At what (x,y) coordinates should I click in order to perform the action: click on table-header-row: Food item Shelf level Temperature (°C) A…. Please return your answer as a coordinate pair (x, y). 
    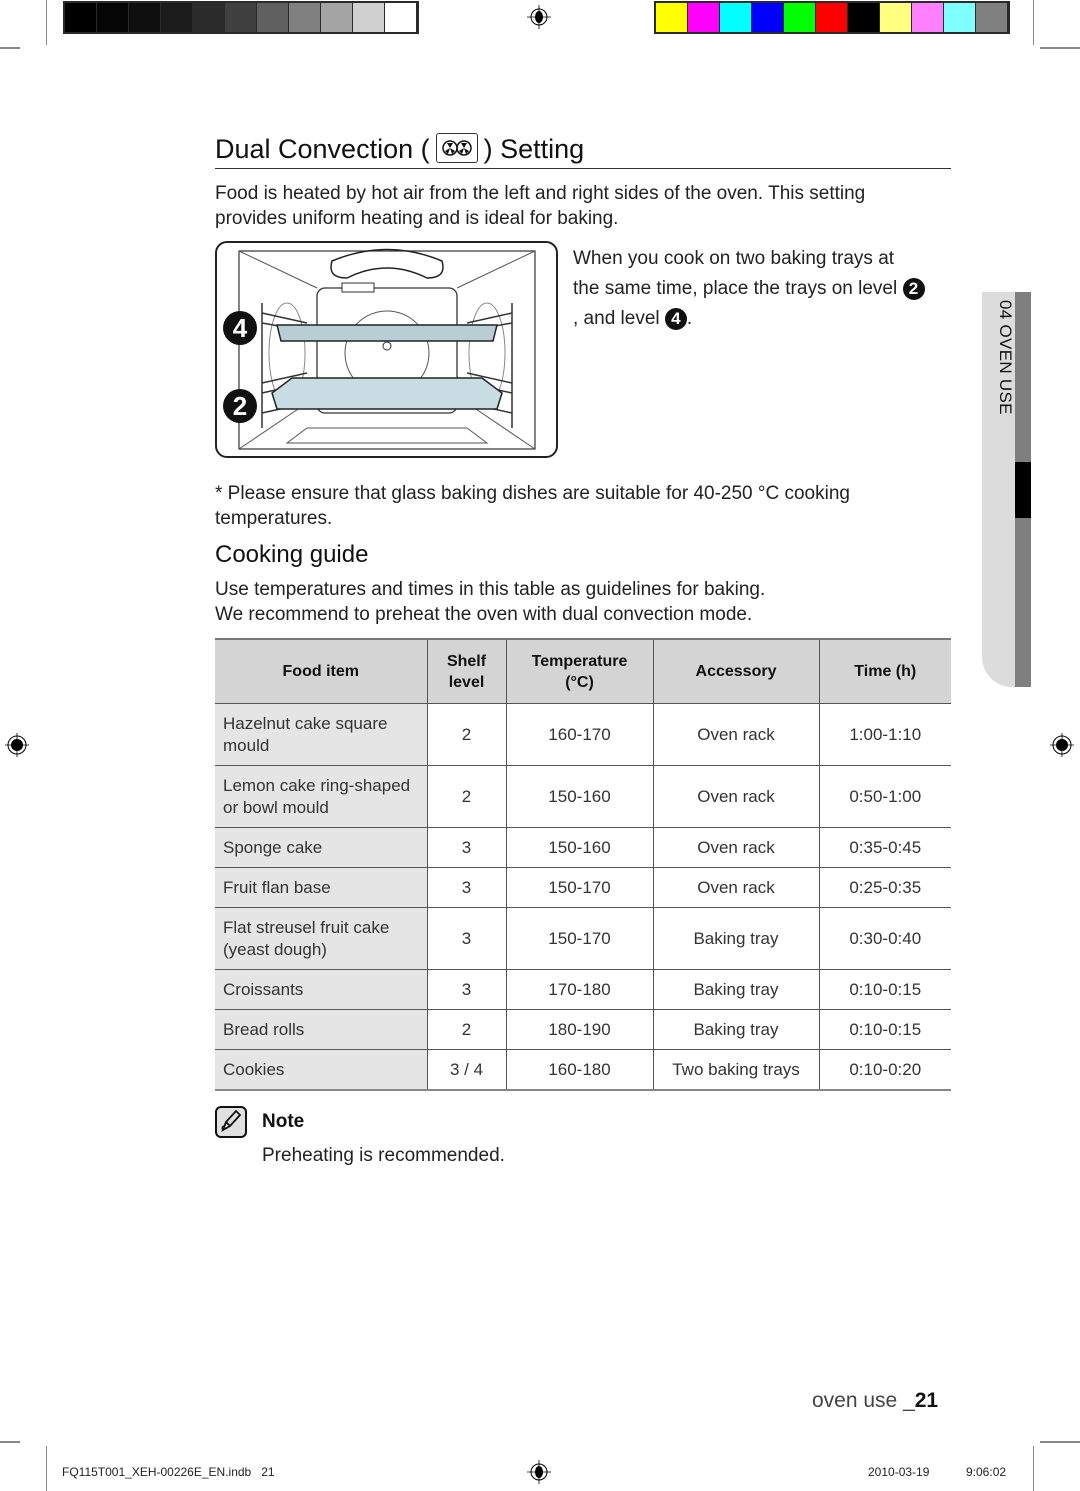
    Looking at the image, I should click on (583, 671).